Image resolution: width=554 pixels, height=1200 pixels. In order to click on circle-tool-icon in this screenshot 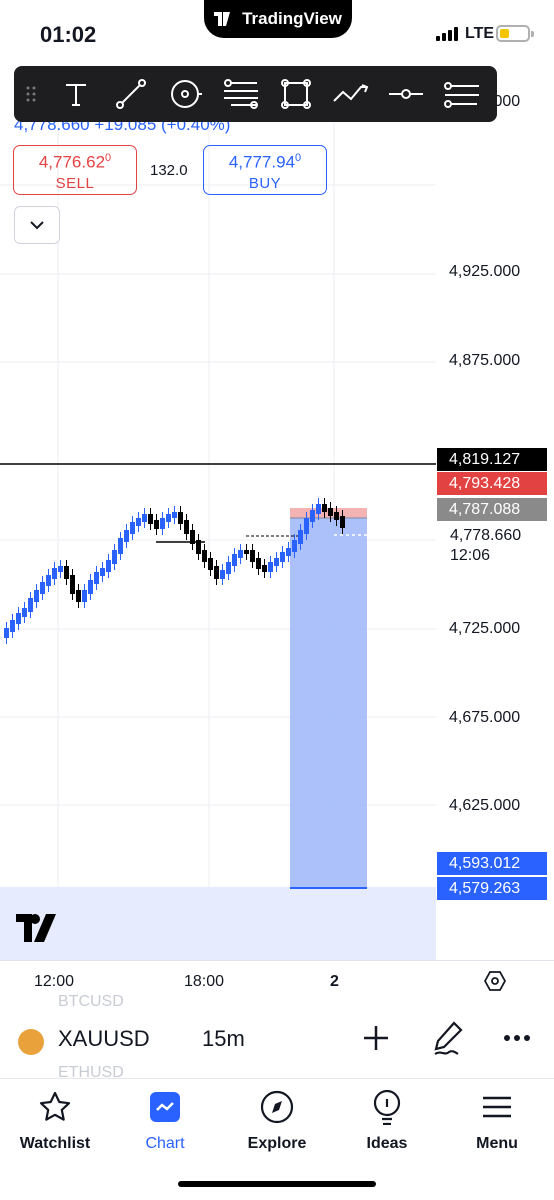, I will do `click(185, 94)`.